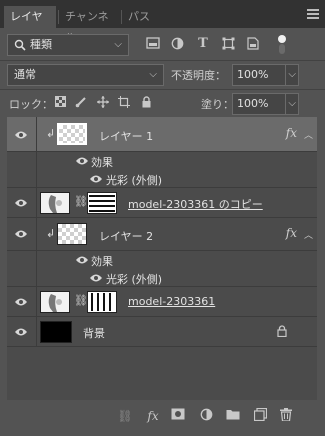 The height and width of the screenshot is (436, 325). What do you see at coordinates (203, 44) in the screenshot?
I see `type-layer-filter-icon: T` at bounding box center [203, 44].